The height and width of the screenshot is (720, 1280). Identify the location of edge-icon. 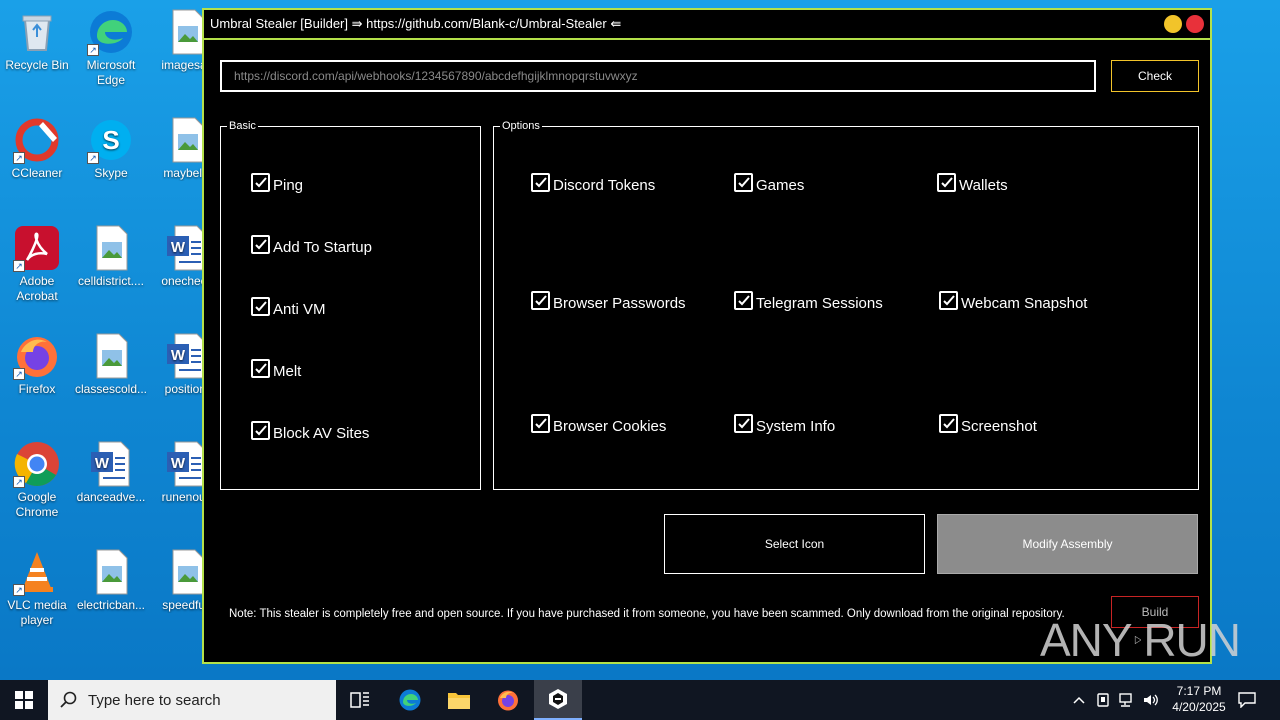
(410, 700).